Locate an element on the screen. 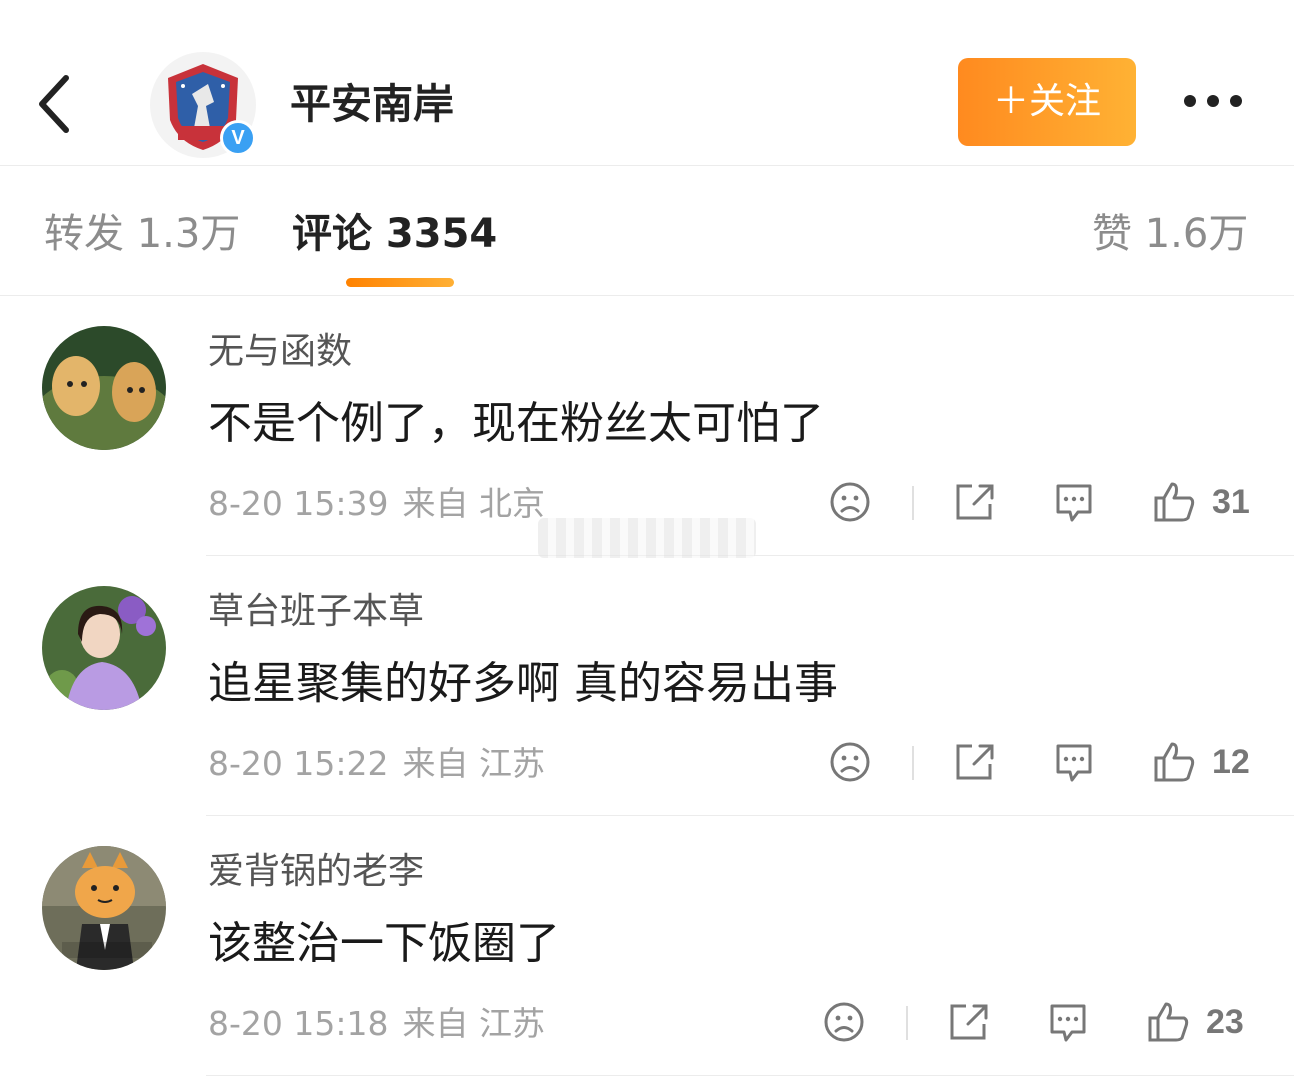 The height and width of the screenshot is (1080, 1294). back-button is located at coordinates (56, 104).